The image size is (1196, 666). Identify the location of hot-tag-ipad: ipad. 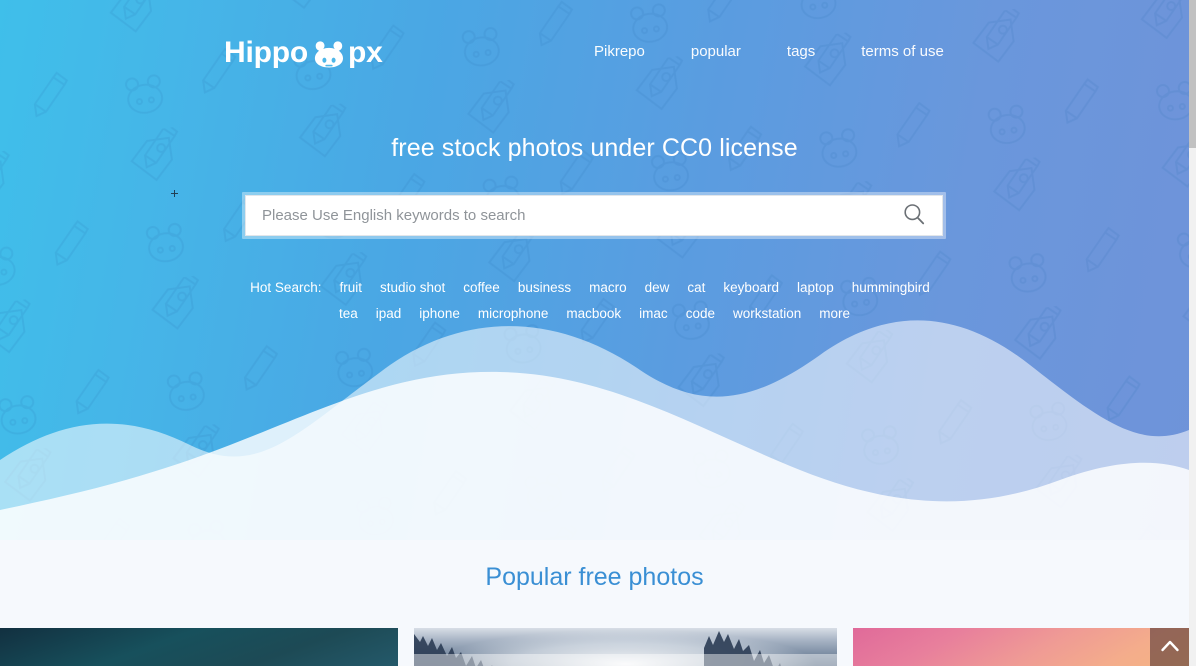
(389, 313).